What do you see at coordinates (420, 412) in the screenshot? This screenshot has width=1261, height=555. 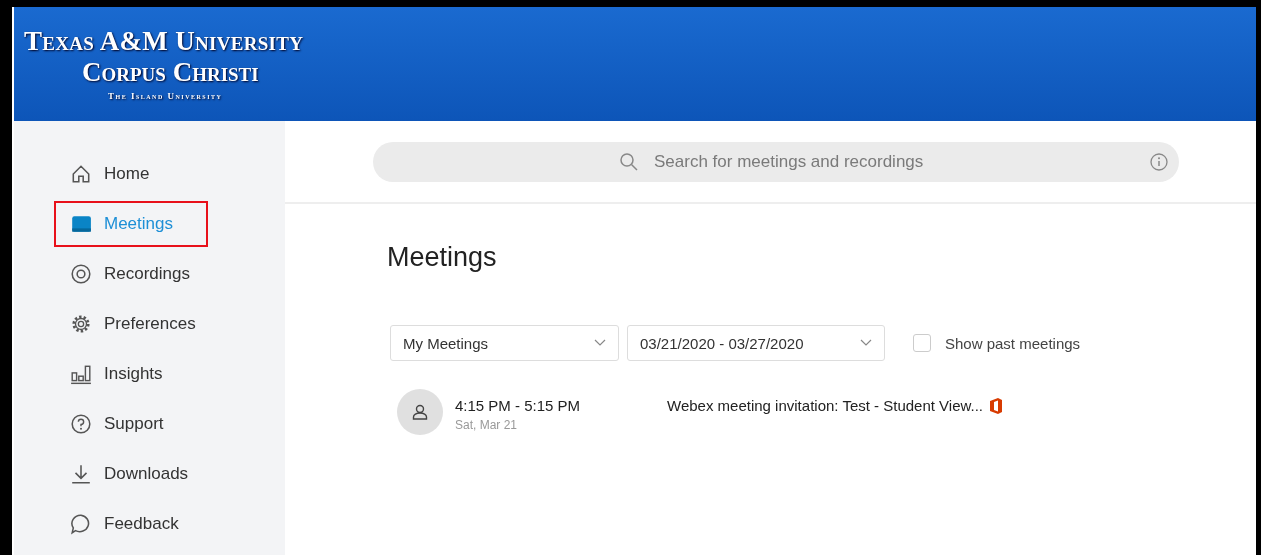 I see `person-icon` at bounding box center [420, 412].